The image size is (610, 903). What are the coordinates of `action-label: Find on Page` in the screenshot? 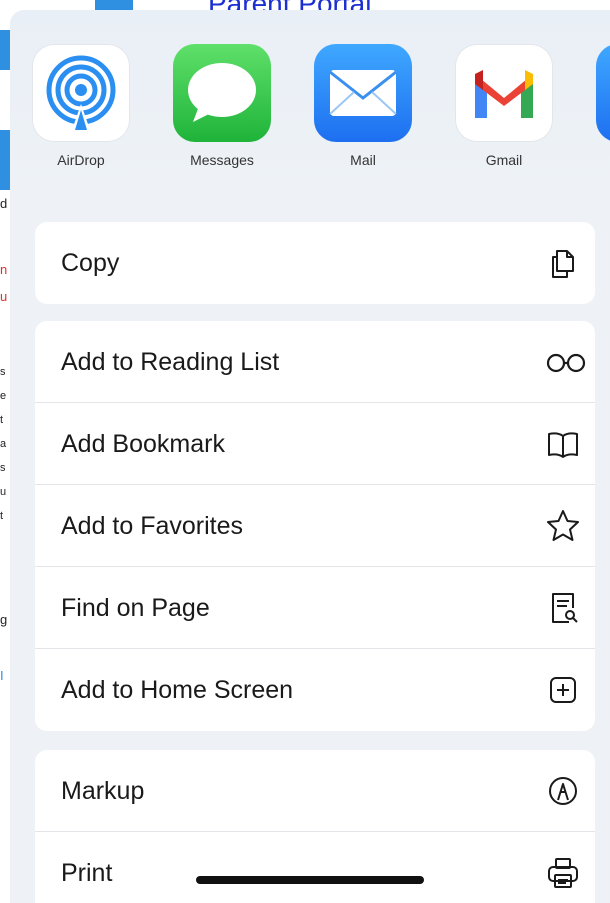 It's located at (135, 608).